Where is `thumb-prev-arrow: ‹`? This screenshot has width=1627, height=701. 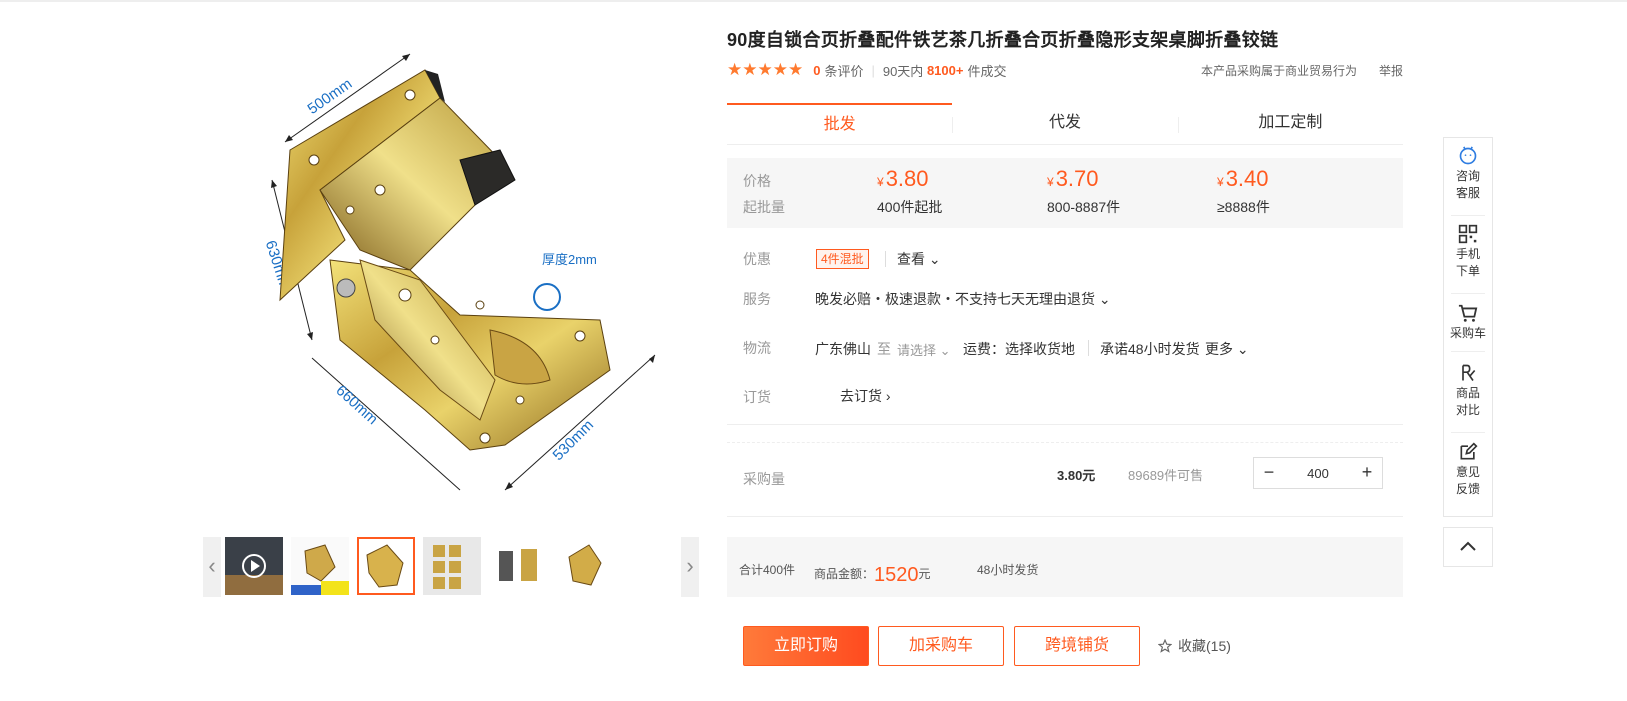 thumb-prev-arrow: ‹ is located at coordinates (212, 567).